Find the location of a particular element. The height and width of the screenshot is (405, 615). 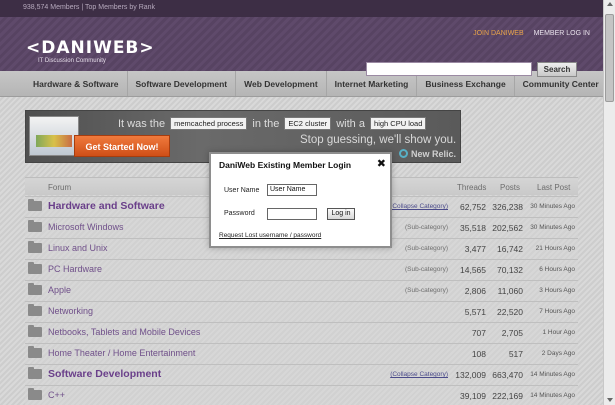

post-count: 326,238 is located at coordinates (507, 207).